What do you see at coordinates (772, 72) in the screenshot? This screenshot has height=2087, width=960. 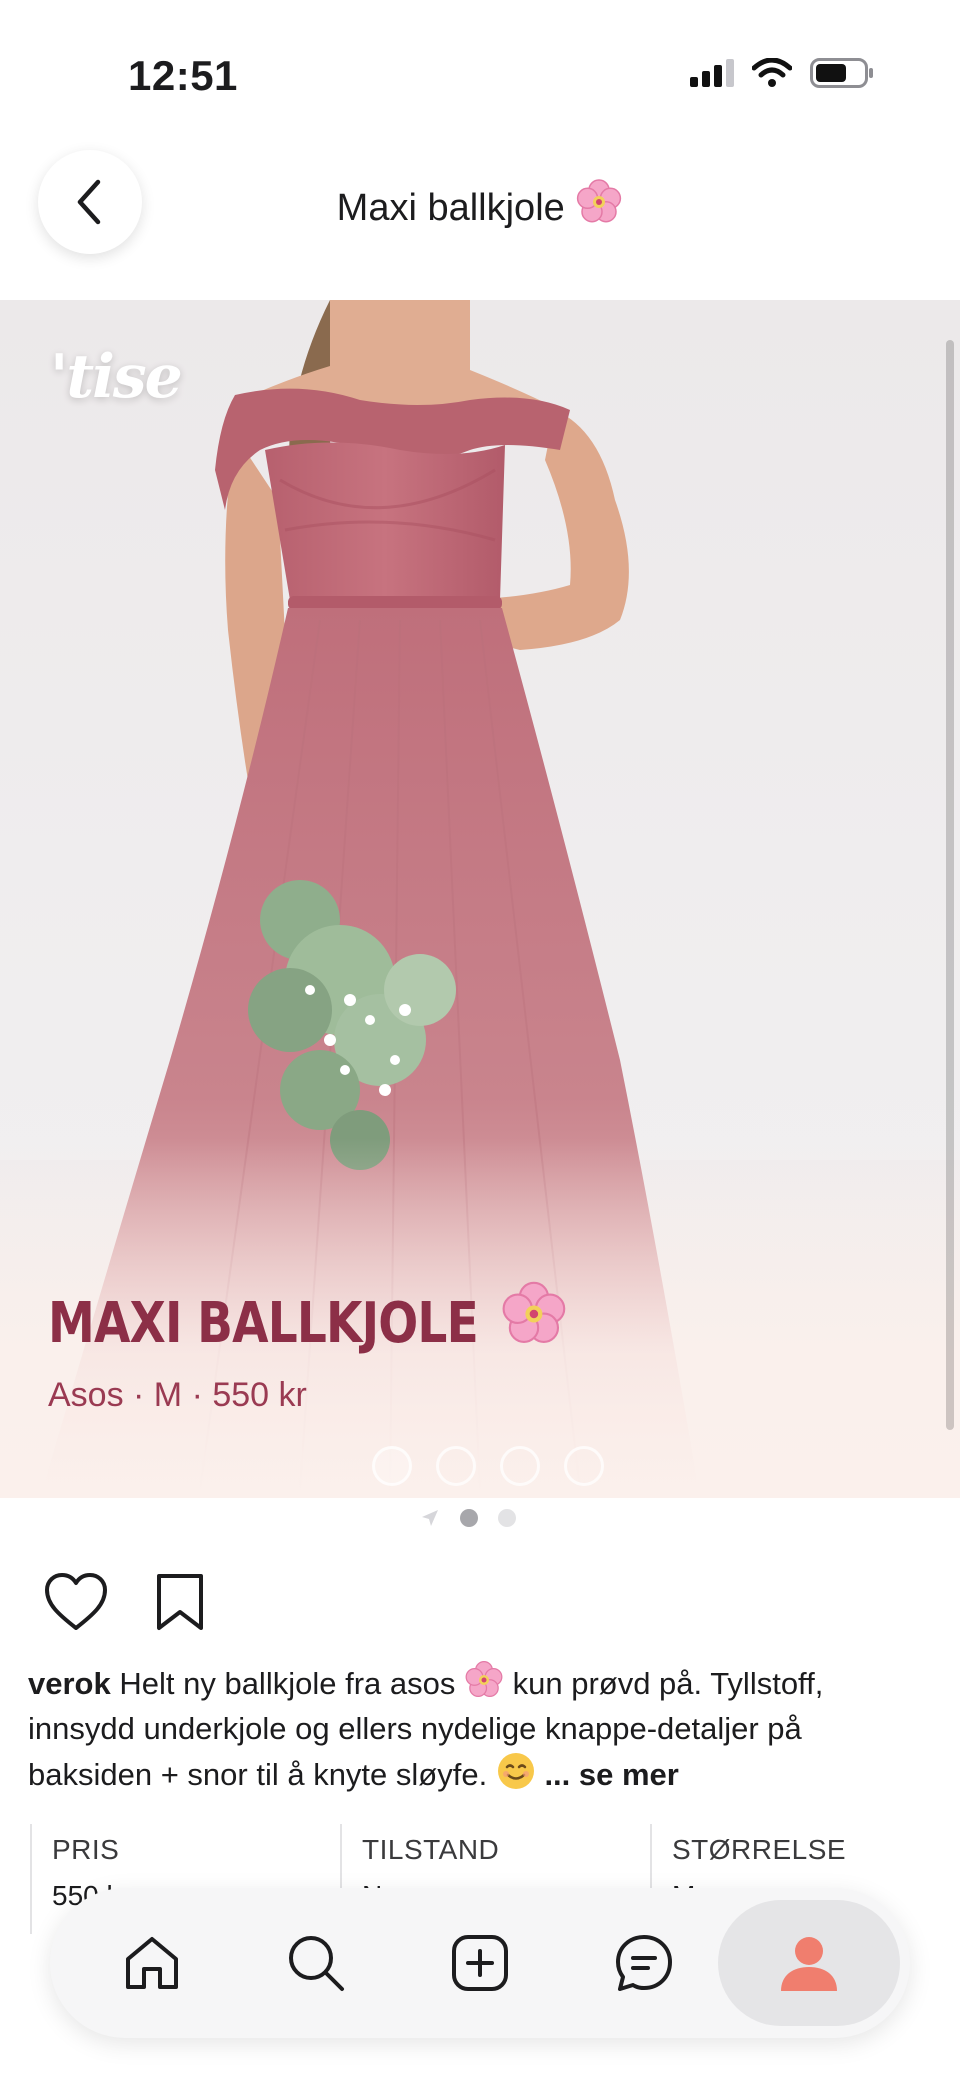 I see `wifi-icon` at bounding box center [772, 72].